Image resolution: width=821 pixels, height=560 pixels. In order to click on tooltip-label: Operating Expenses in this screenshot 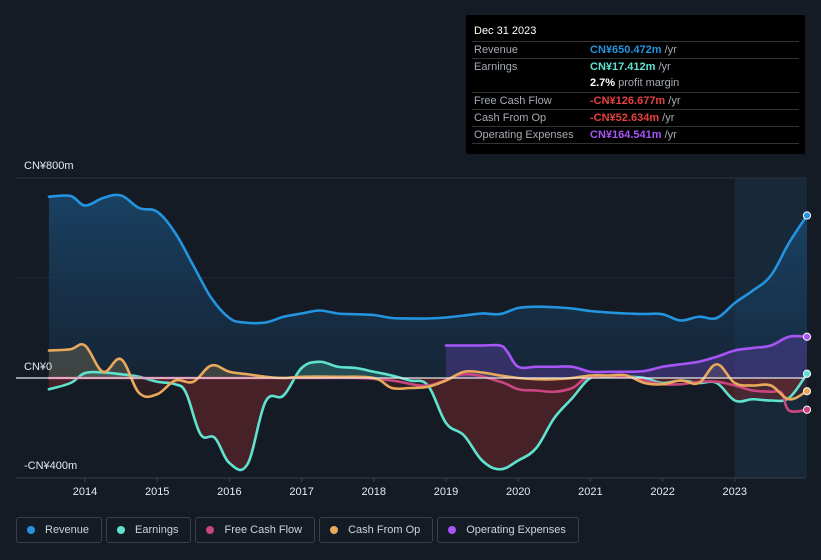, I will do `click(524, 135)`.